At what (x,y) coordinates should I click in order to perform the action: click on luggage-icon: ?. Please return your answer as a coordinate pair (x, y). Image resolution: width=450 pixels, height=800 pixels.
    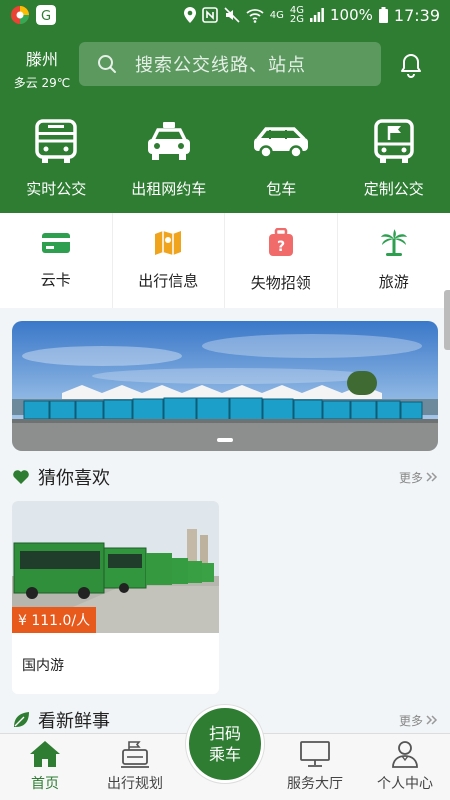
    Looking at the image, I should click on (280, 242).